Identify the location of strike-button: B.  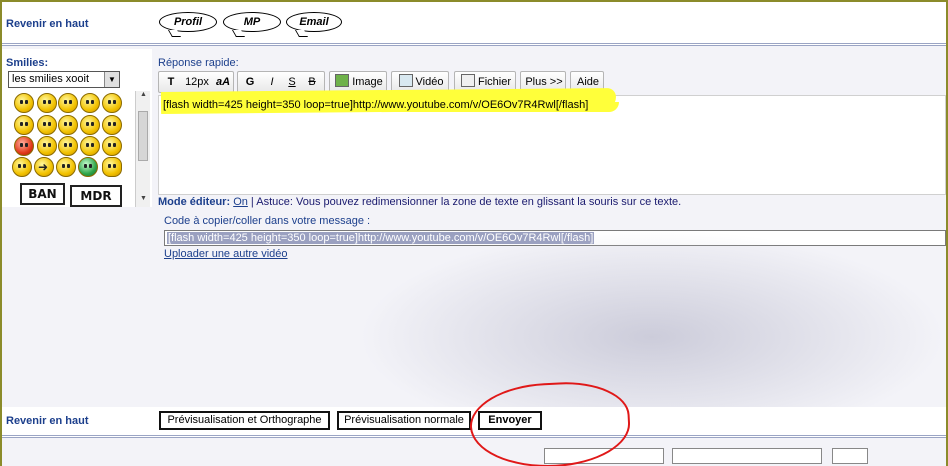
(312, 82).